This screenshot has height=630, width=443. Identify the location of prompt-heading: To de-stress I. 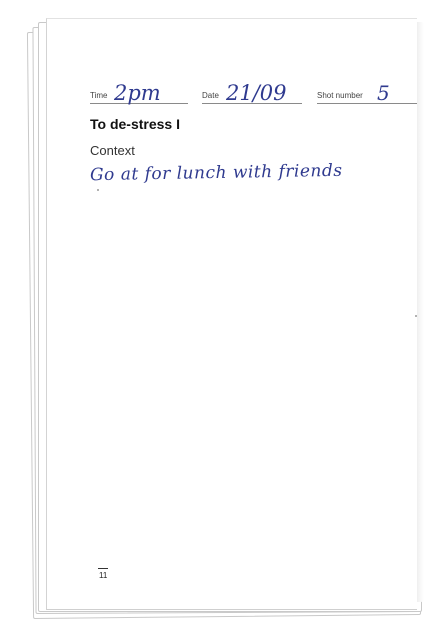
(135, 124).